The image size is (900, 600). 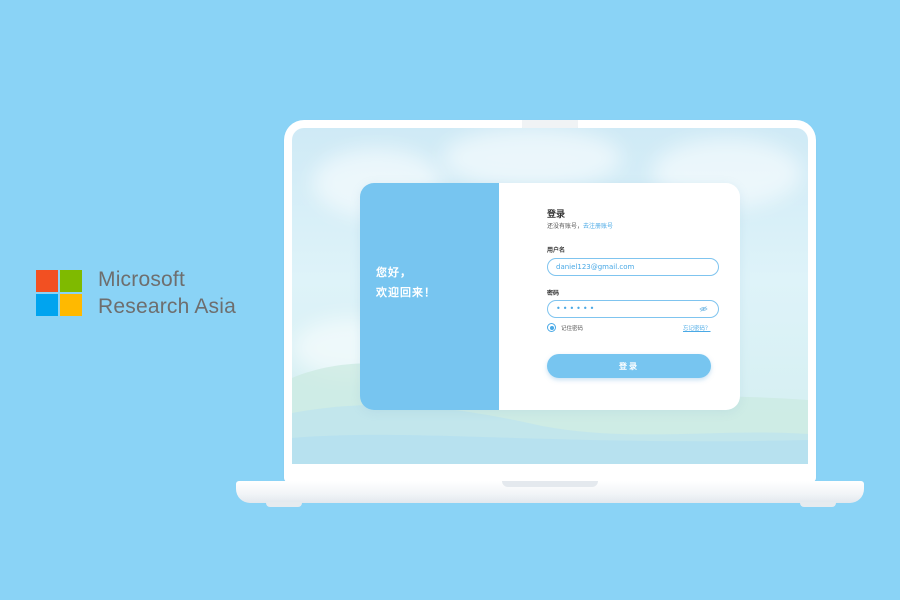 I want to click on password-label: 密码, so click(x=553, y=293).